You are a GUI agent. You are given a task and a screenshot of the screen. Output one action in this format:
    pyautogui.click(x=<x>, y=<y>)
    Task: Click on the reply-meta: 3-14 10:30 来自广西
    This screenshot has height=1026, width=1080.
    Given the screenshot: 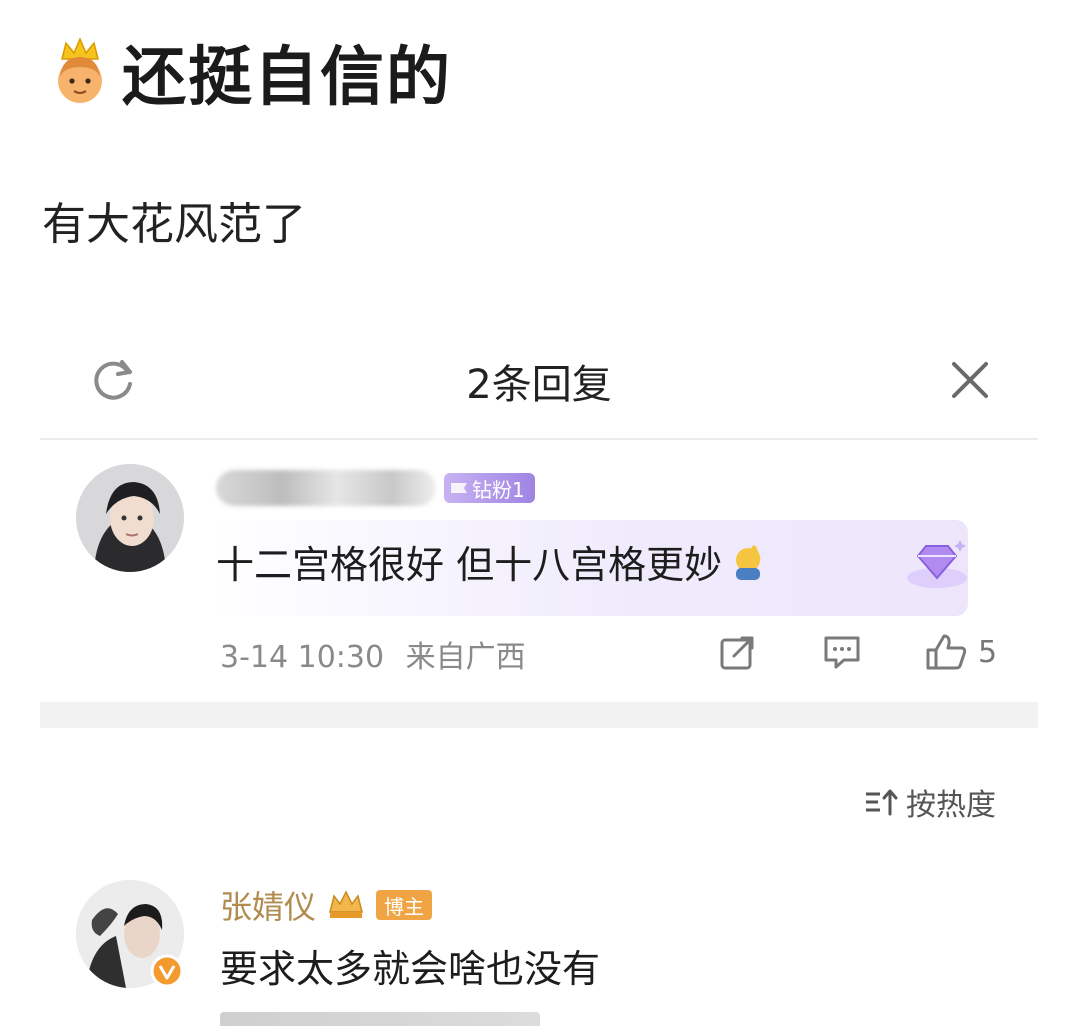 What is the action you would take?
    pyautogui.click(x=373, y=654)
    